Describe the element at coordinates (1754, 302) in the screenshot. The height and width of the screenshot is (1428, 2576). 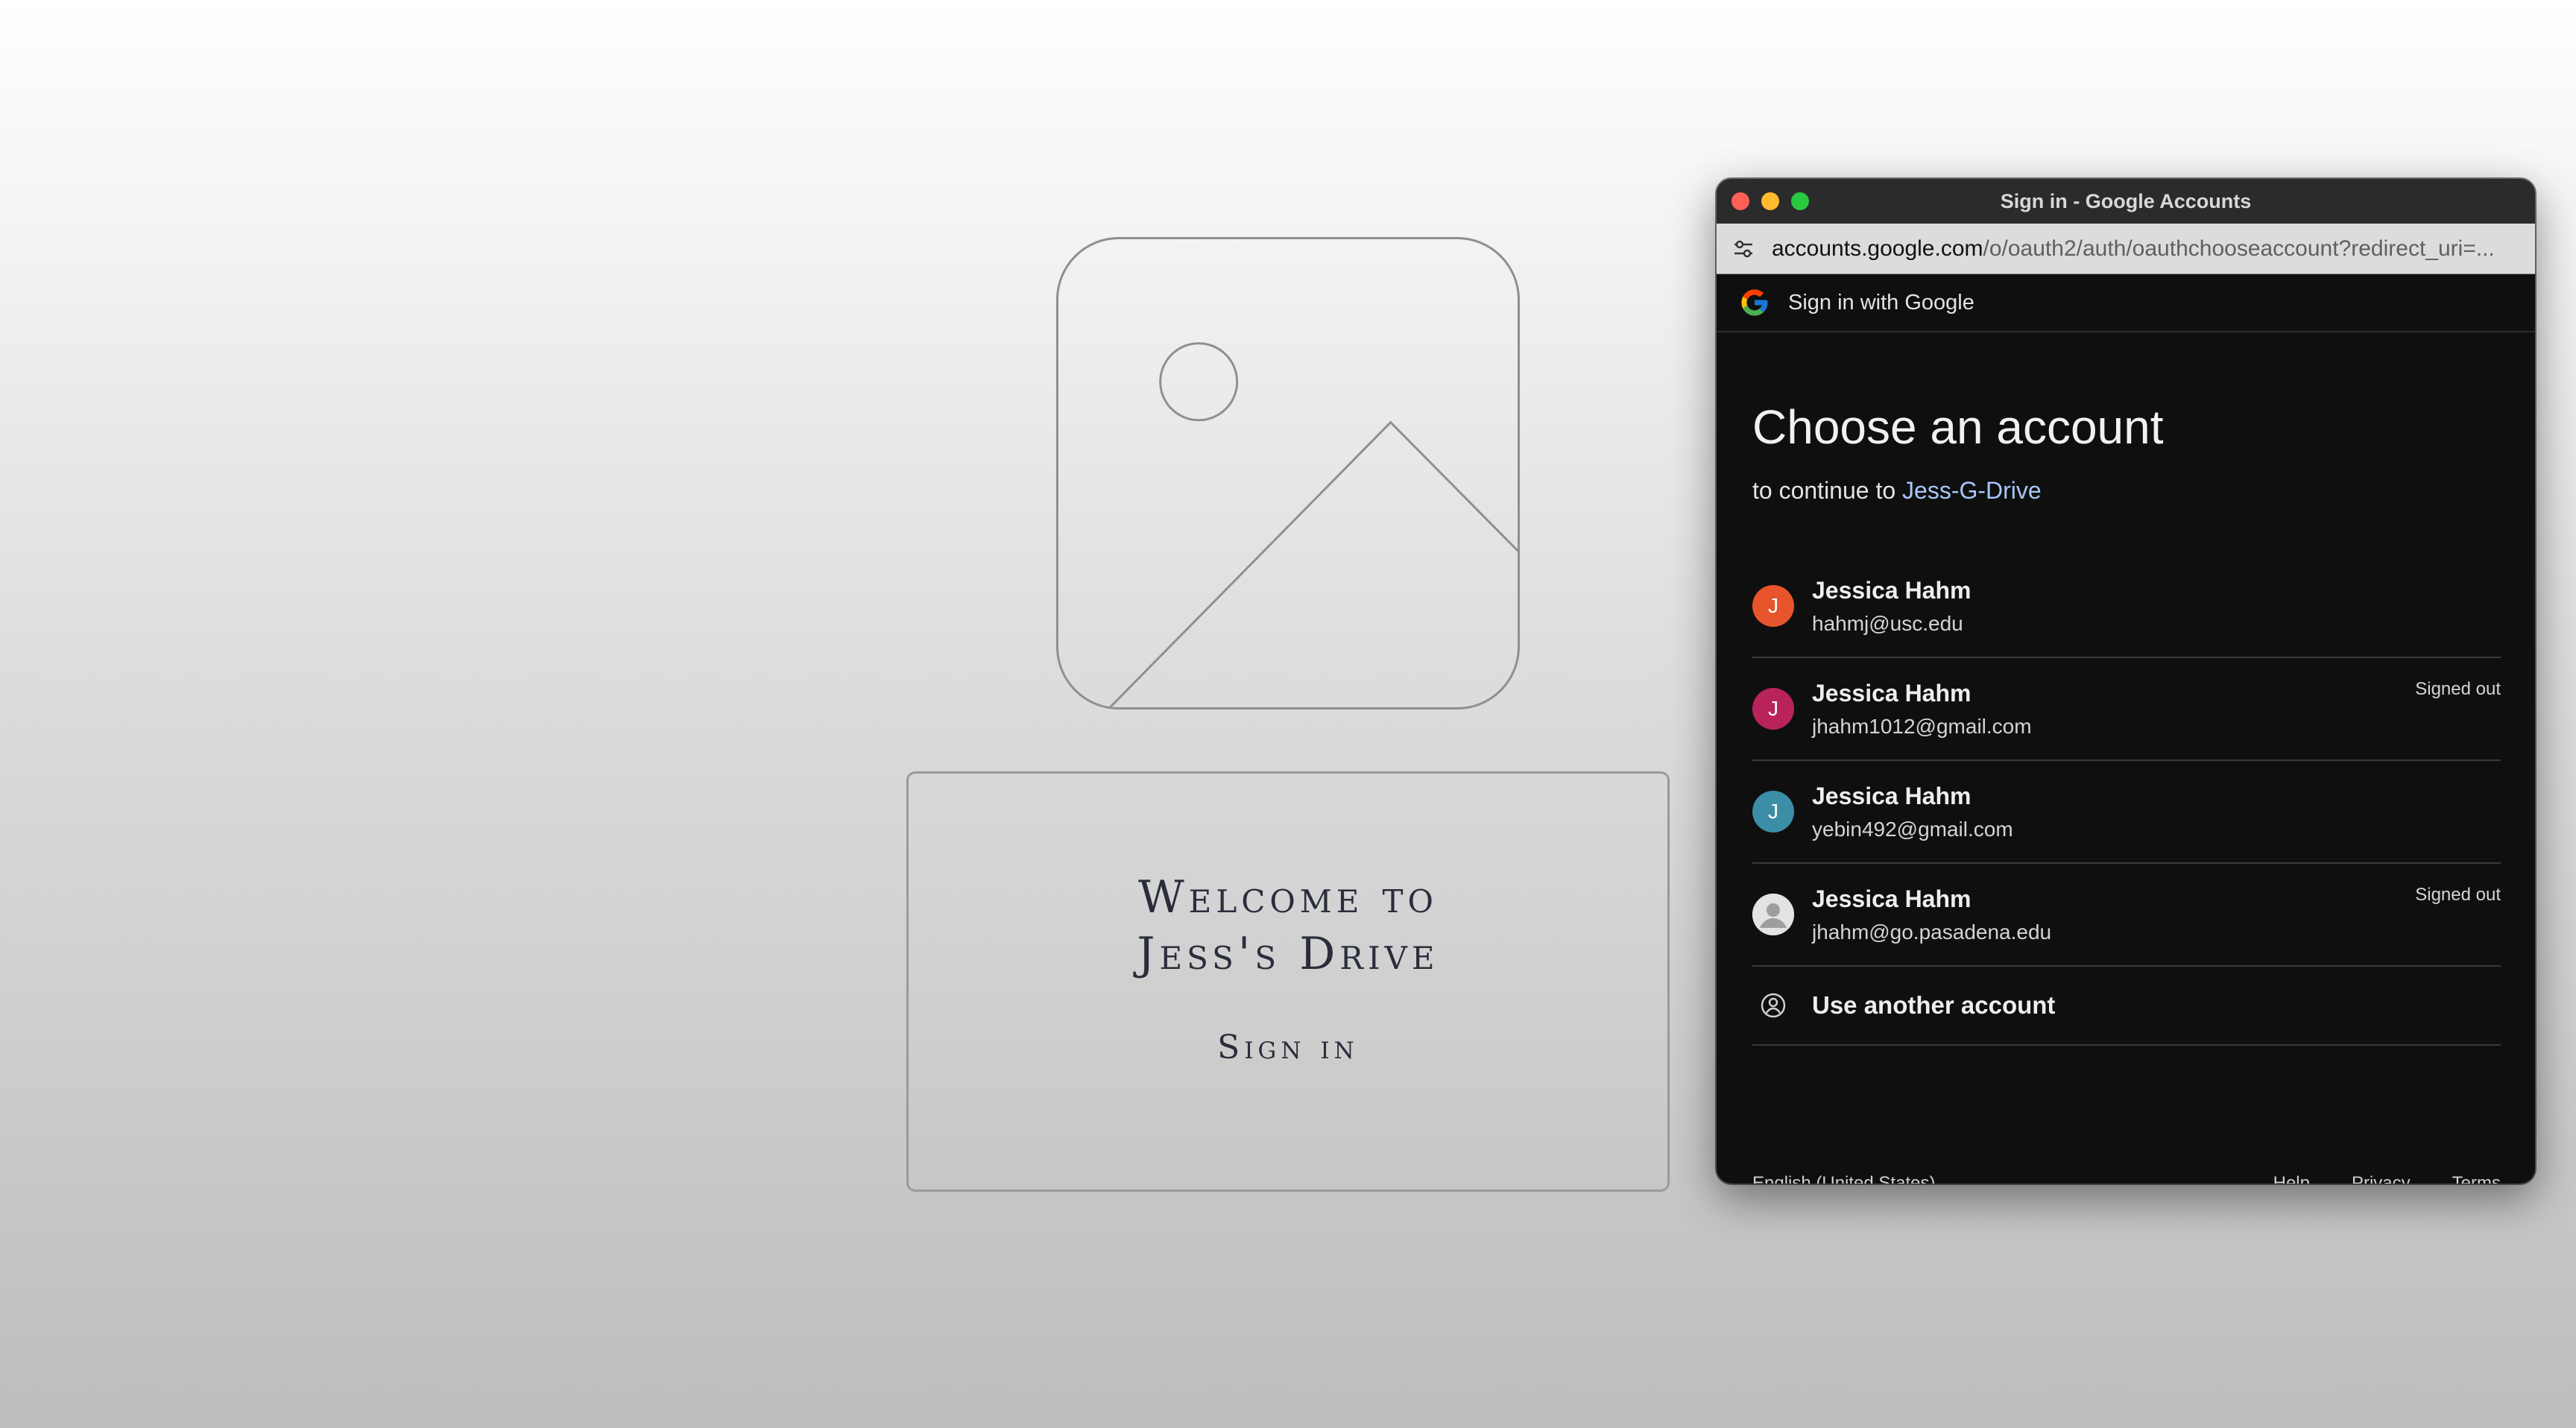
I see `google-logo-icon` at that location.